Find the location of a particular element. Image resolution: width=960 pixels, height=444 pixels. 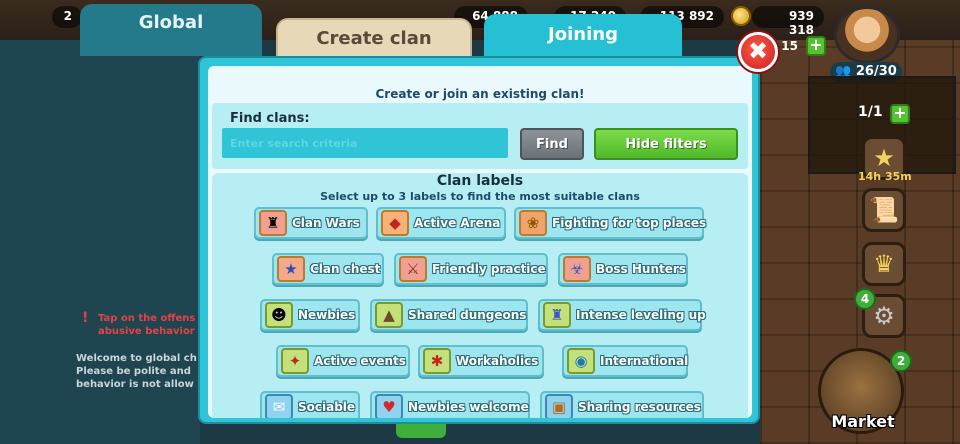

label-boss-hunters: ☣ Boss Hunters is located at coordinates (623, 269).